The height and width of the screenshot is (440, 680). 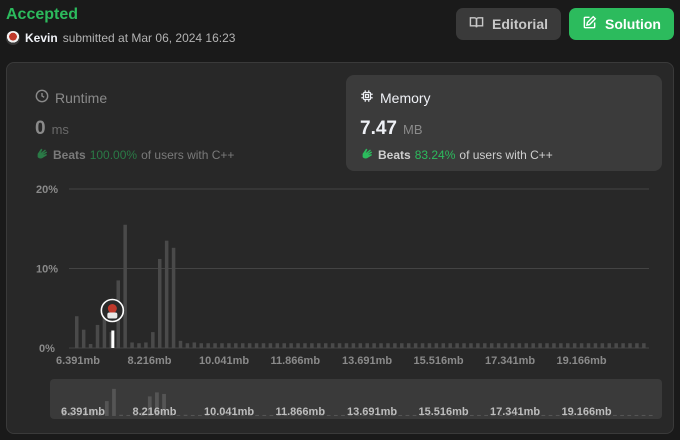 What do you see at coordinates (41, 38) in the screenshot?
I see `user-name: Kevin` at bounding box center [41, 38].